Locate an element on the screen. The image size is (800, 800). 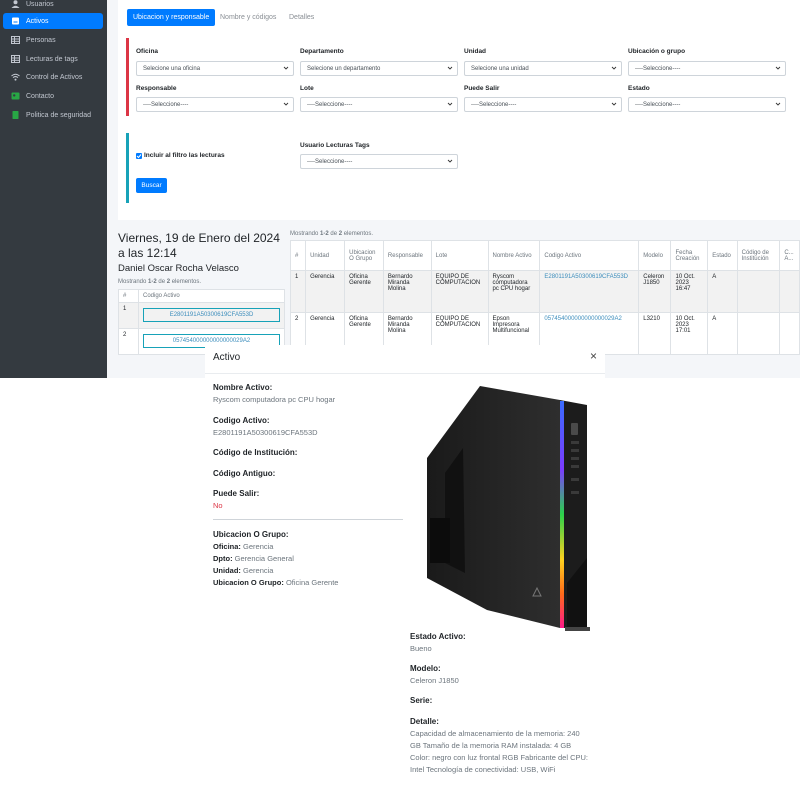
unidad-key: Unidad: is located at coordinates (227, 570).